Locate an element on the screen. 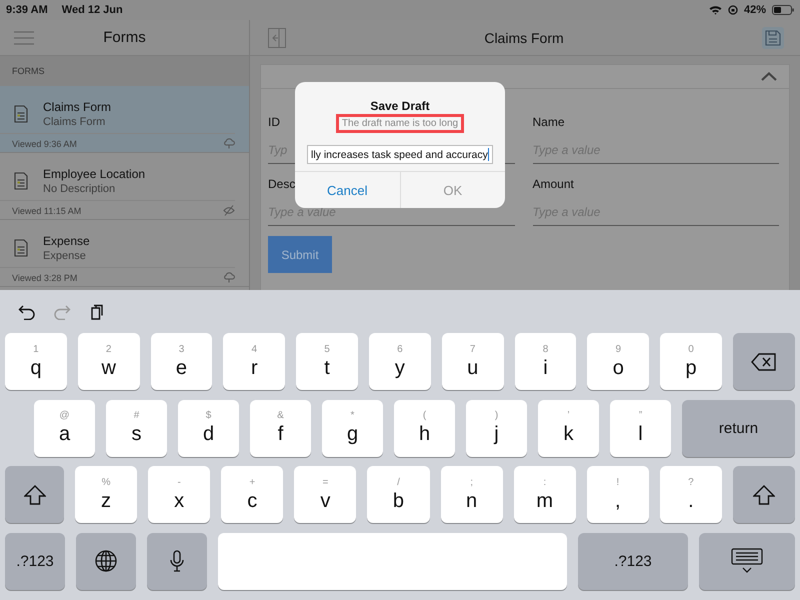  letter-key: $ d is located at coordinates (208, 428).